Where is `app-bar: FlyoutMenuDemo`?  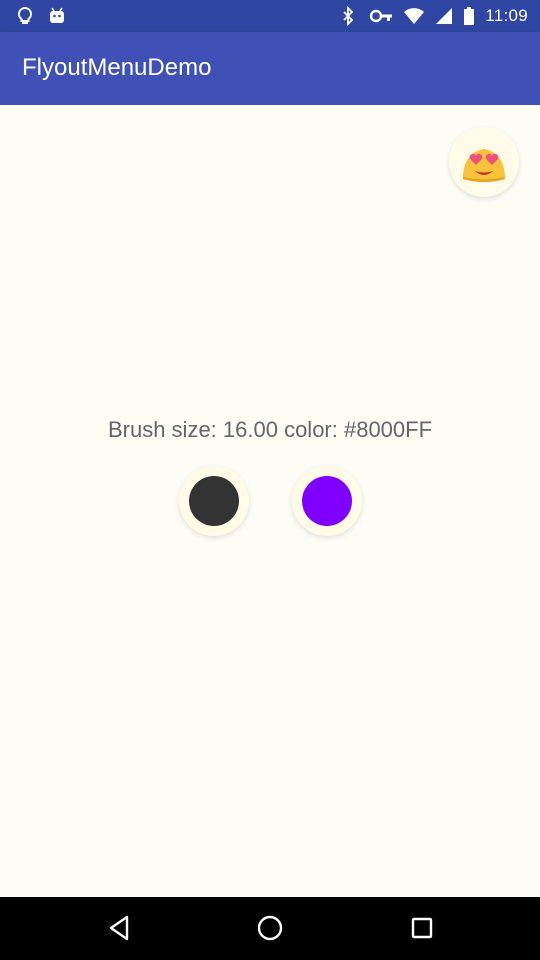 app-bar: FlyoutMenuDemo is located at coordinates (270, 68).